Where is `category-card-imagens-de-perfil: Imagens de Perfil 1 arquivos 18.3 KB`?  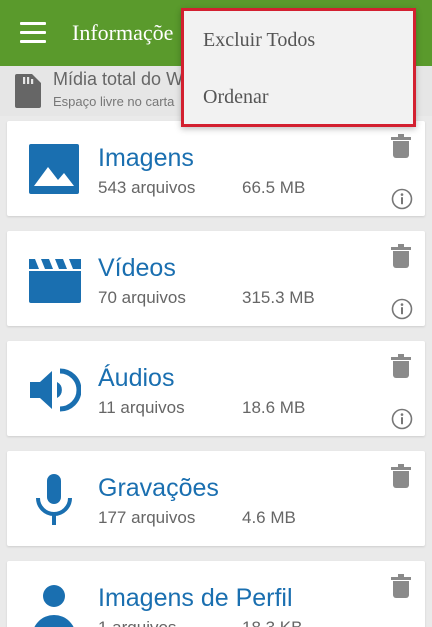
category-card-imagens-de-perfil: Imagens de Perfil 1 arquivos 18.3 KB is located at coordinates (216, 594).